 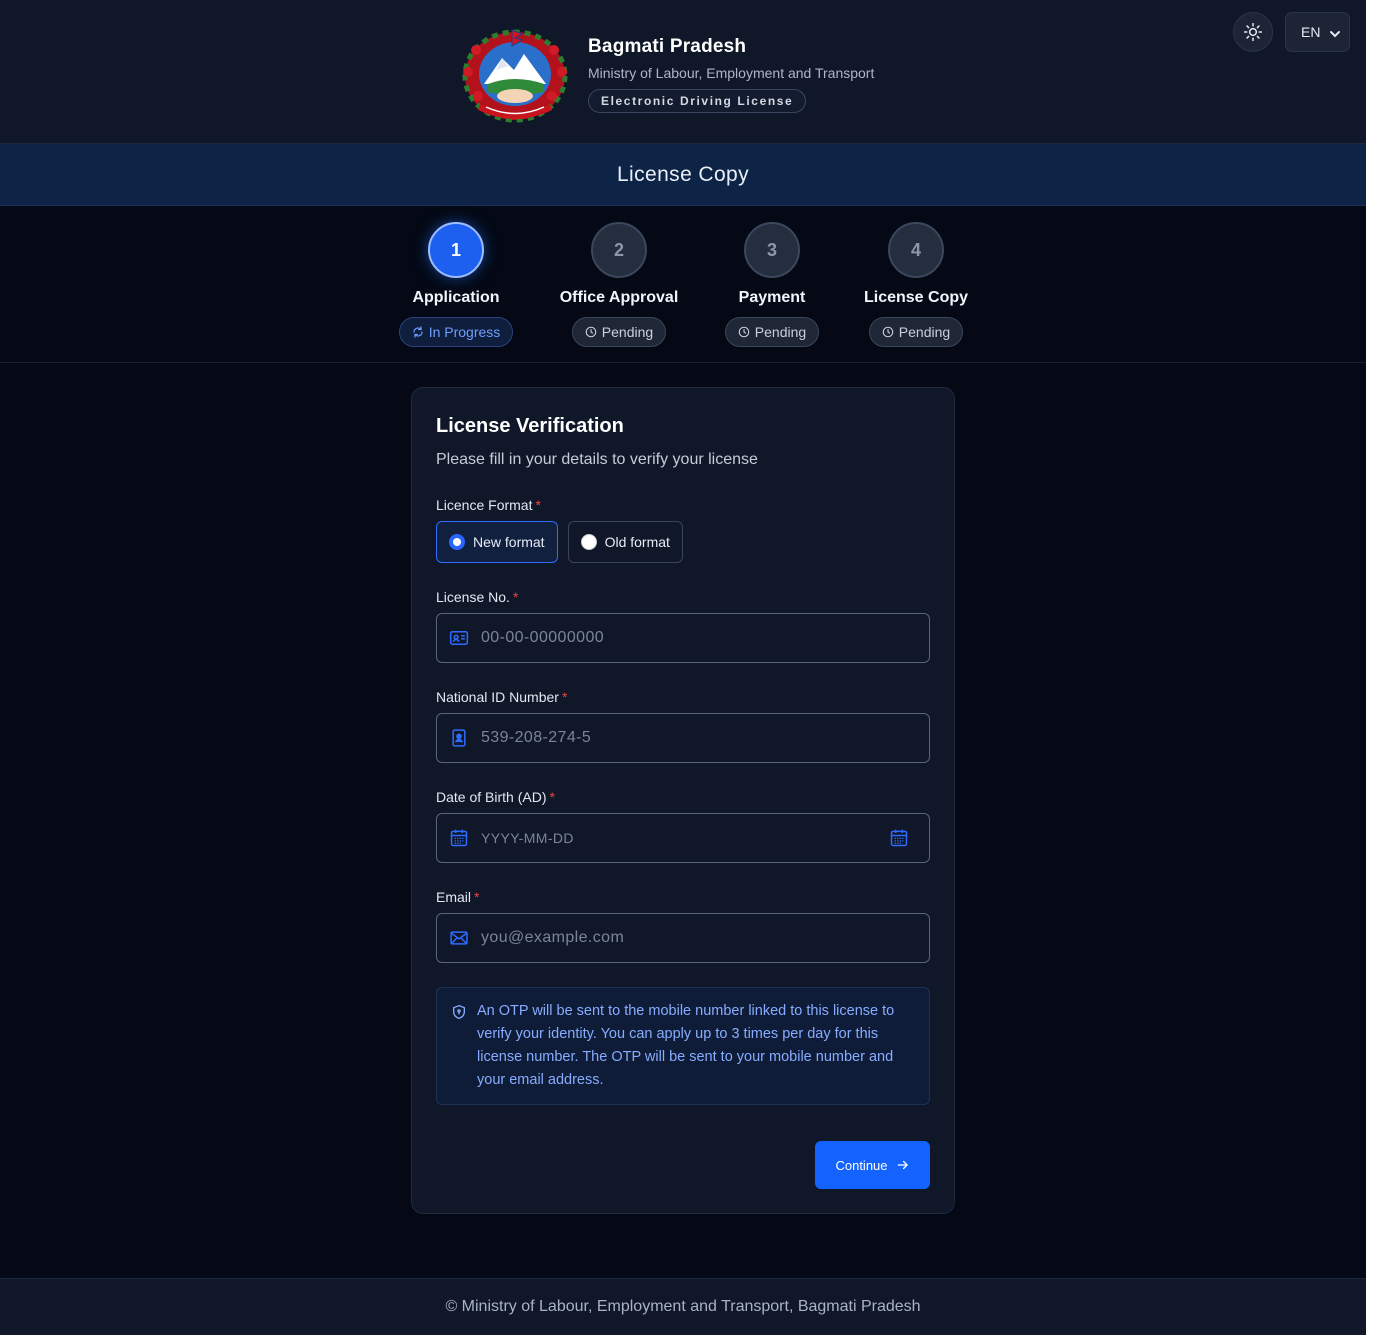 I want to click on radio-old-format: Old format, so click(x=625, y=542).